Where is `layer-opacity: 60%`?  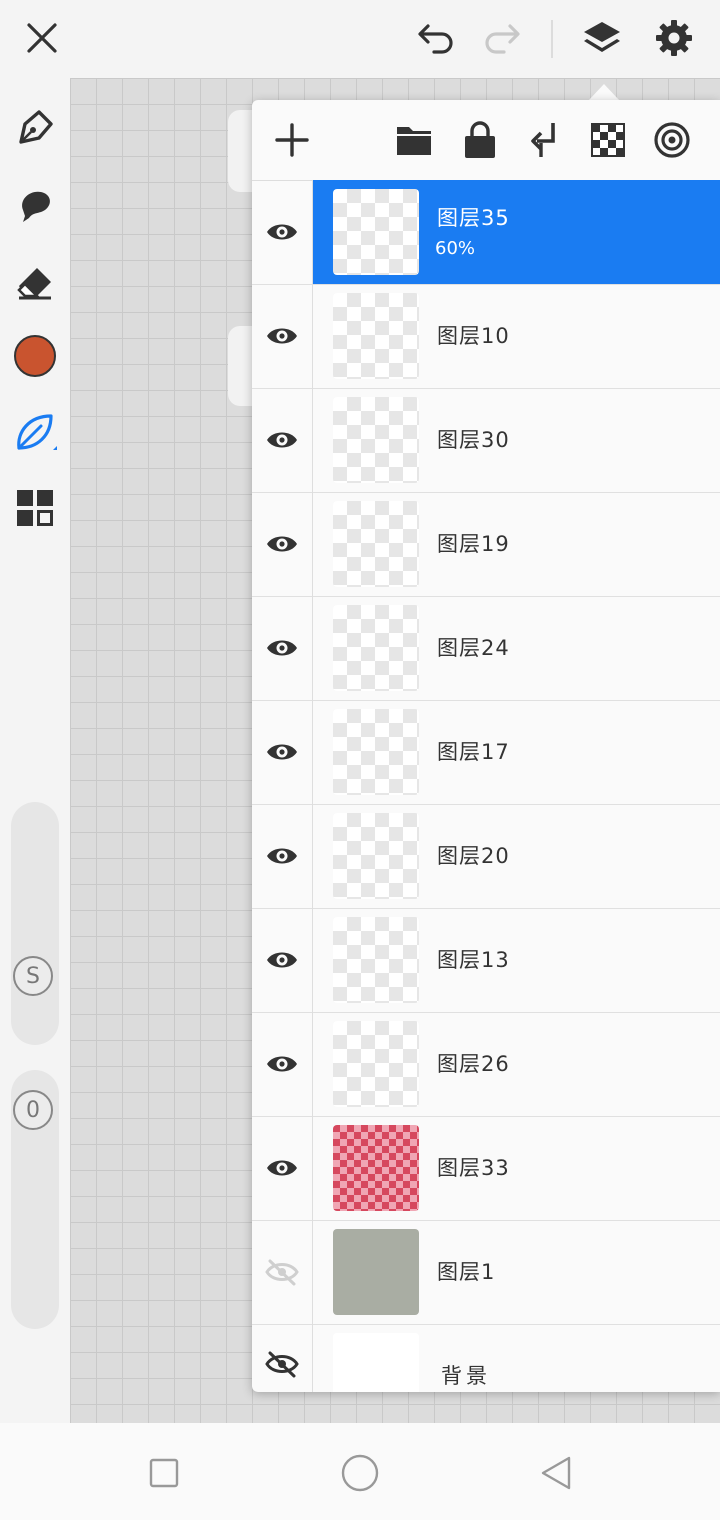
layer-opacity: 60% is located at coordinates (455, 248).